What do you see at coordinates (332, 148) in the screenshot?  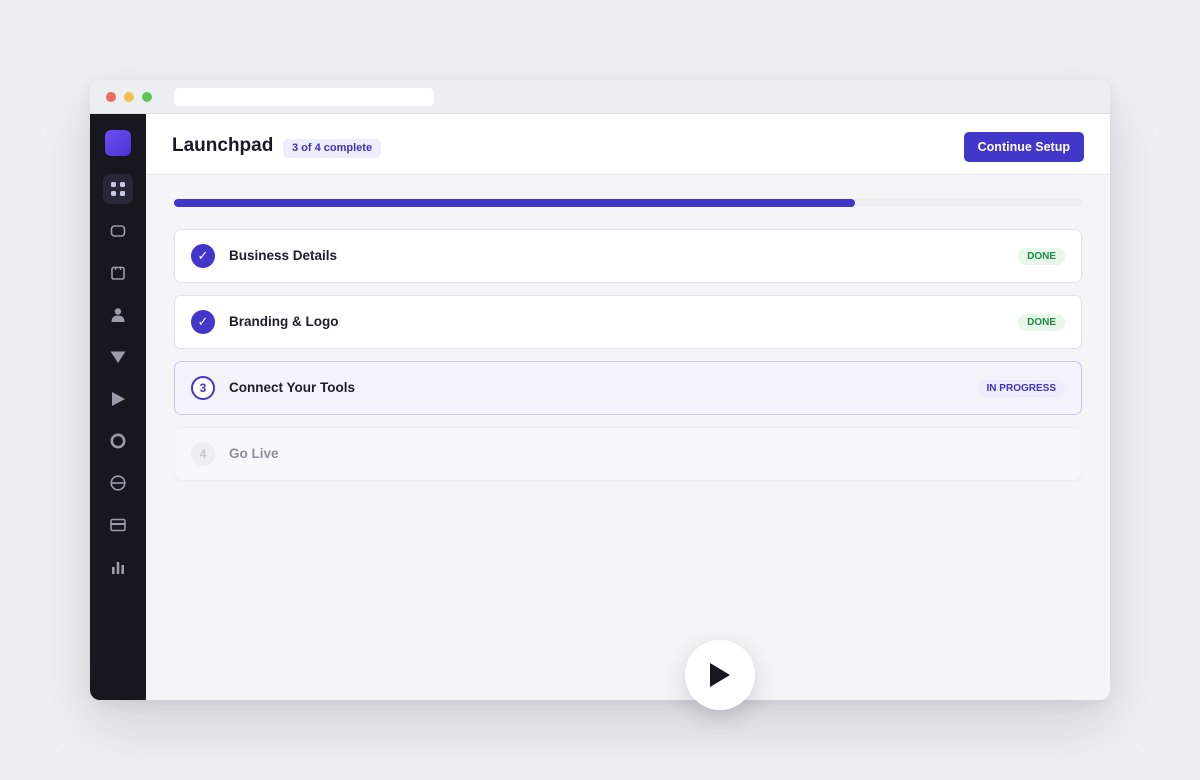 I see `progress-count-badge: 3 of 4 complete` at bounding box center [332, 148].